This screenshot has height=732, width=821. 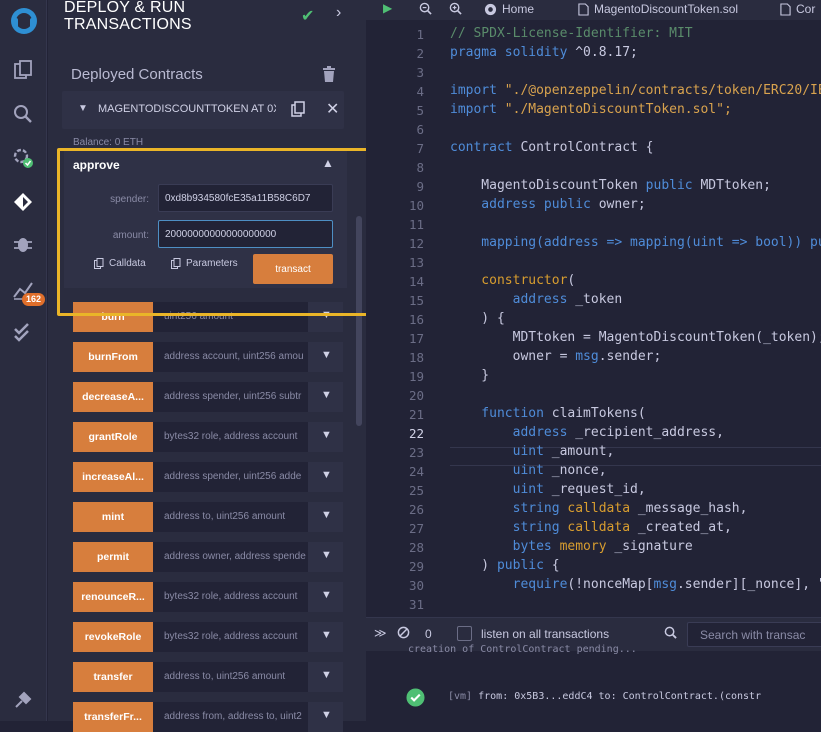 What do you see at coordinates (420, 34) in the screenshot?
I see `line-number: 1` at bounding box center [420, 34].